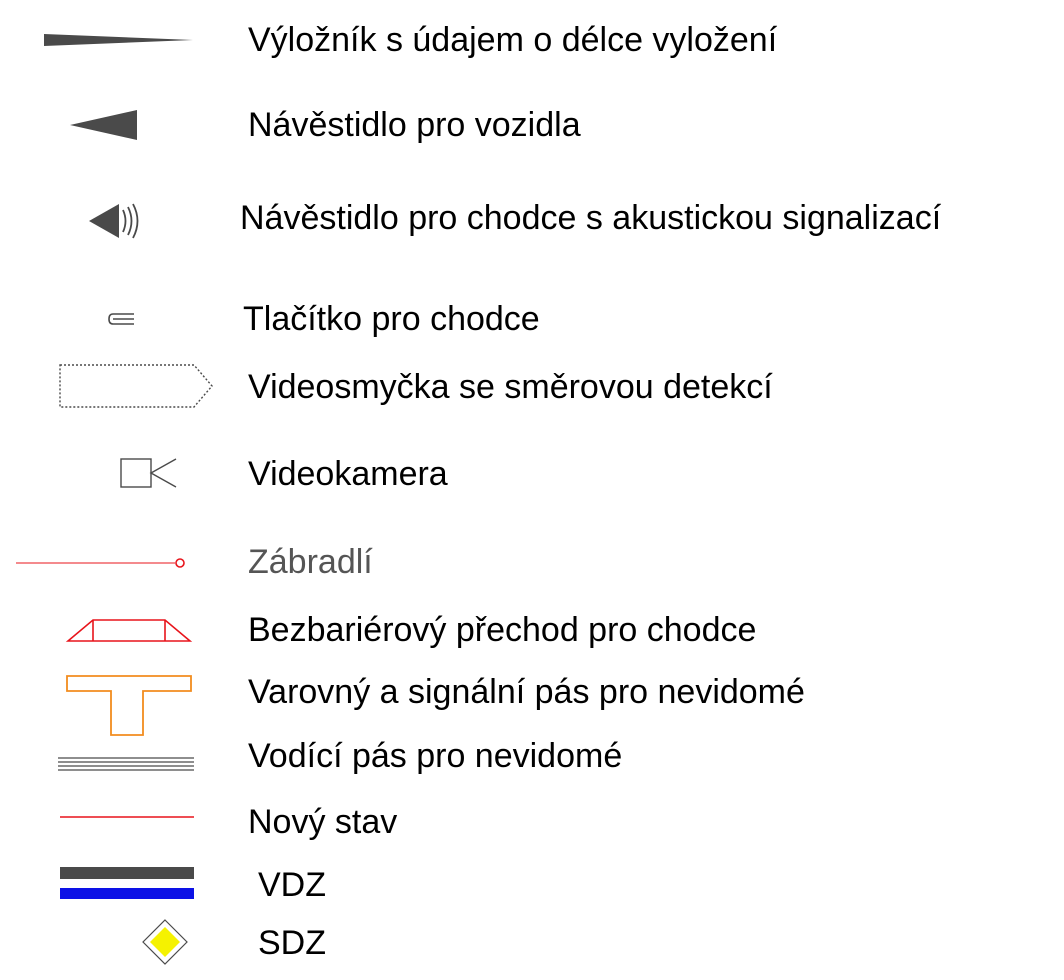  Describe the element at coordinates (100, 563) in the screenshot. I see `railing-line-icon` at that location.